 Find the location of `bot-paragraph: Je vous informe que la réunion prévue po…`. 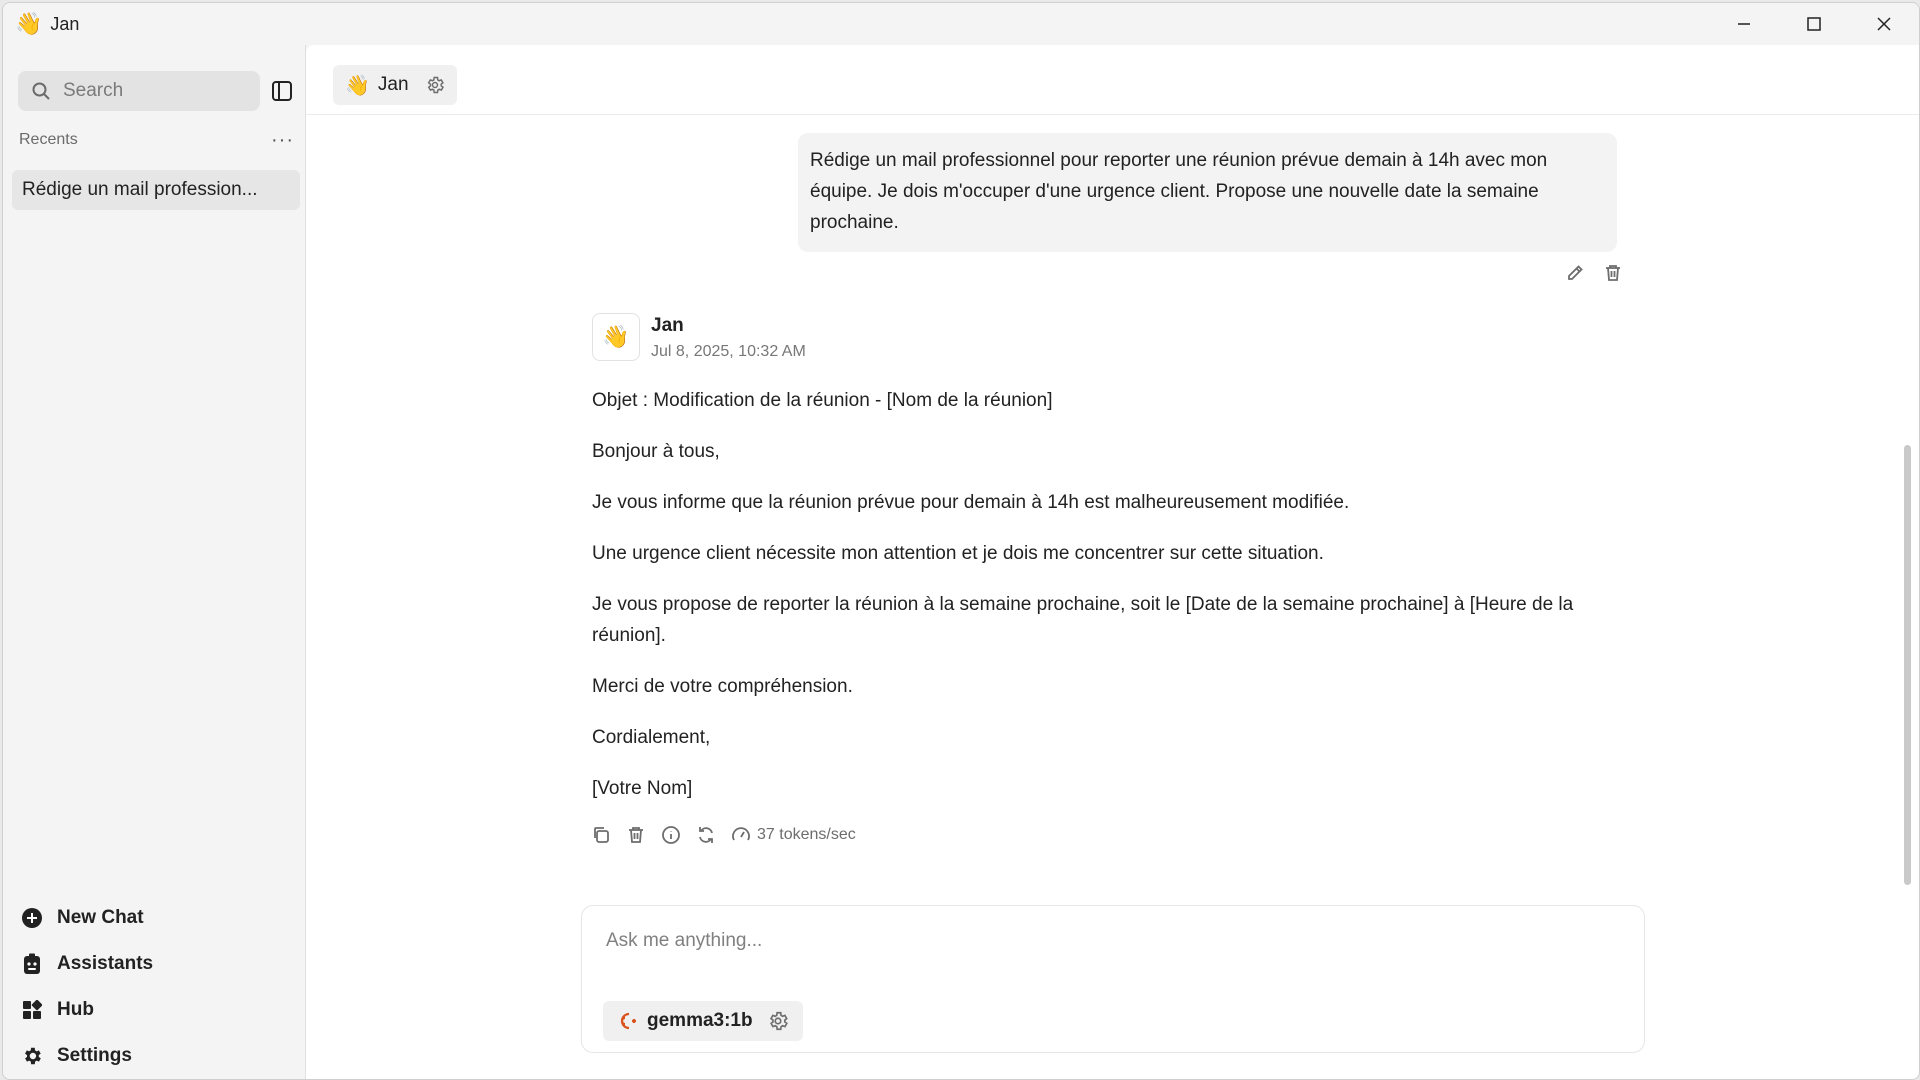

bot-paragraph: Je vous informe que la réunion prévue po… is located at coordinates (971, 502).